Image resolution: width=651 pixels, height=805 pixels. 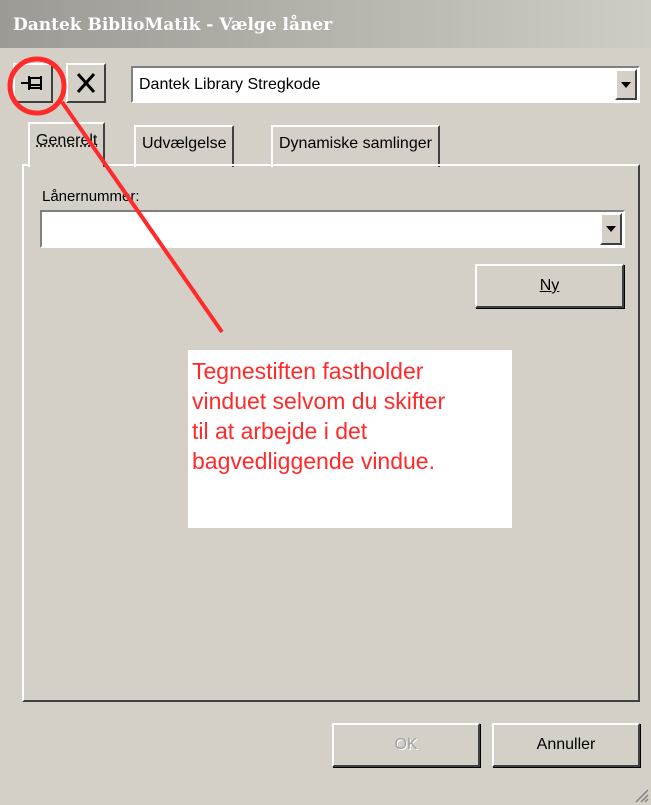 What do you see at coordinates (91, 196) in the screenshot?
I see `borrower-number-label: Lånernummer:` at bounding box center [91, 196].